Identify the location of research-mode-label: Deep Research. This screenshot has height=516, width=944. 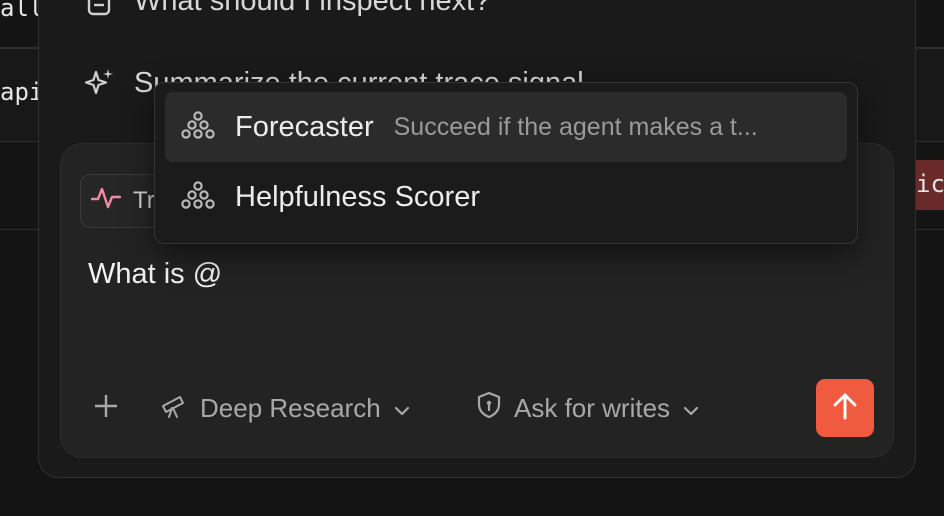
(290, 407).